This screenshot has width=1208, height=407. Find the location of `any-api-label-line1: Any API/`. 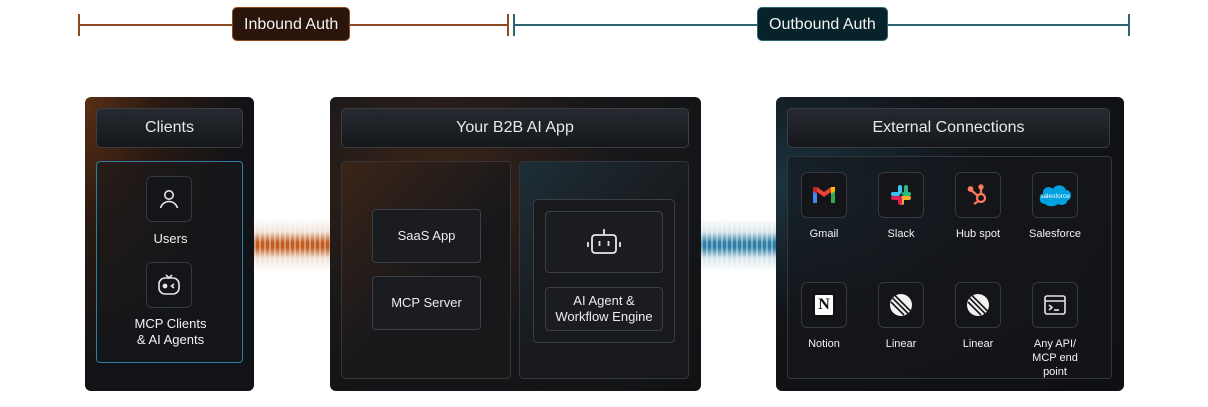

any-api-label-line1: Any API/ is located at coordinates (1055, 344).